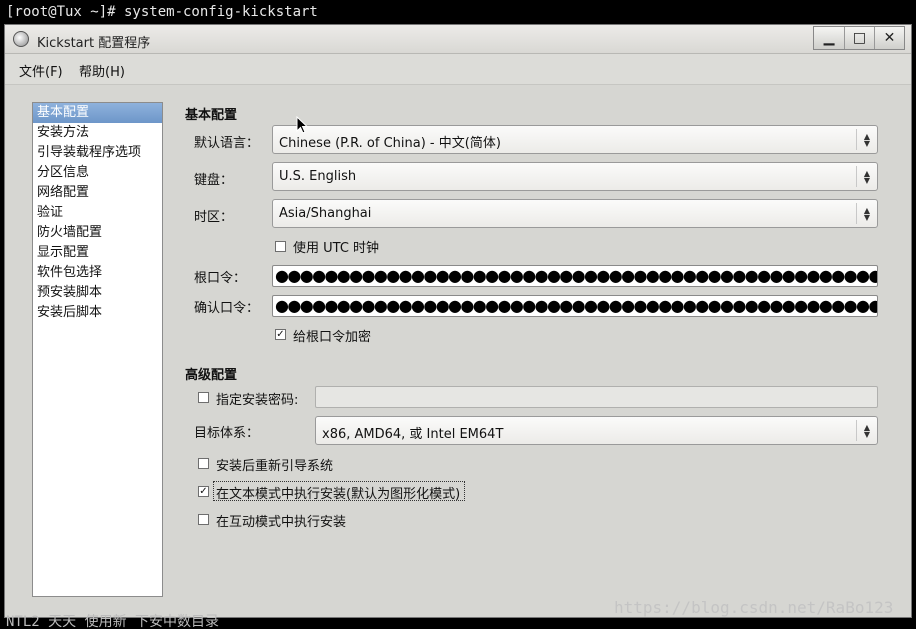  I want to click on mouse-pointer-icon, so click(302, 125).